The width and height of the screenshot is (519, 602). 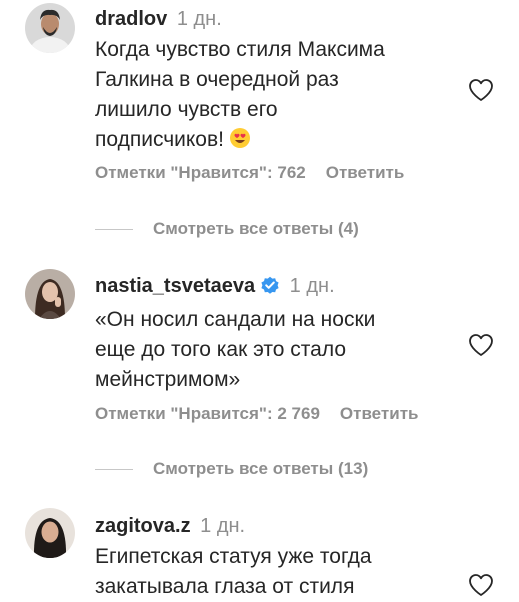 I want to click on view-replies-button: Смотреть все ответы (13), so click(x=231, y=469).